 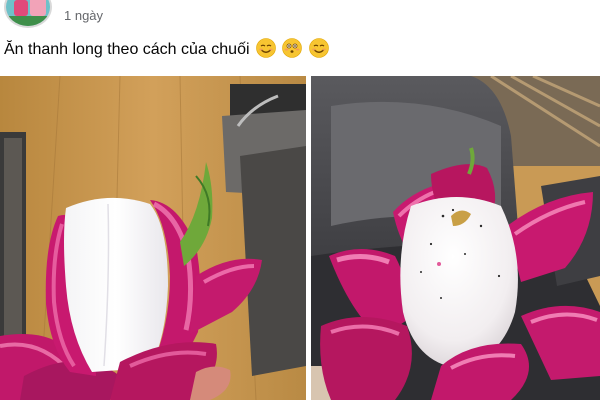 What do you see at coordinates (127, 49) in the screenshot?
I see `post-caption: Ăn thanh long theo cách của chuối` at bounding box center [127, 49].